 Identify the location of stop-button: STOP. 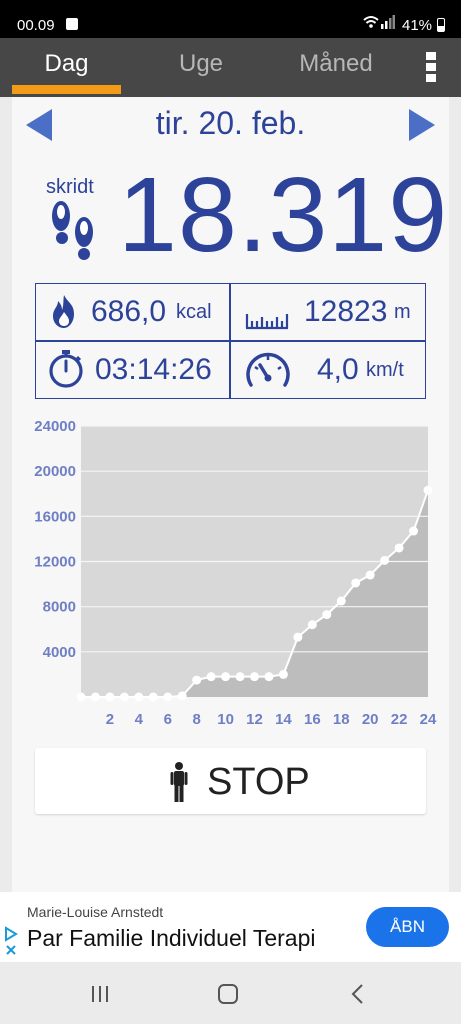
(230, 781).